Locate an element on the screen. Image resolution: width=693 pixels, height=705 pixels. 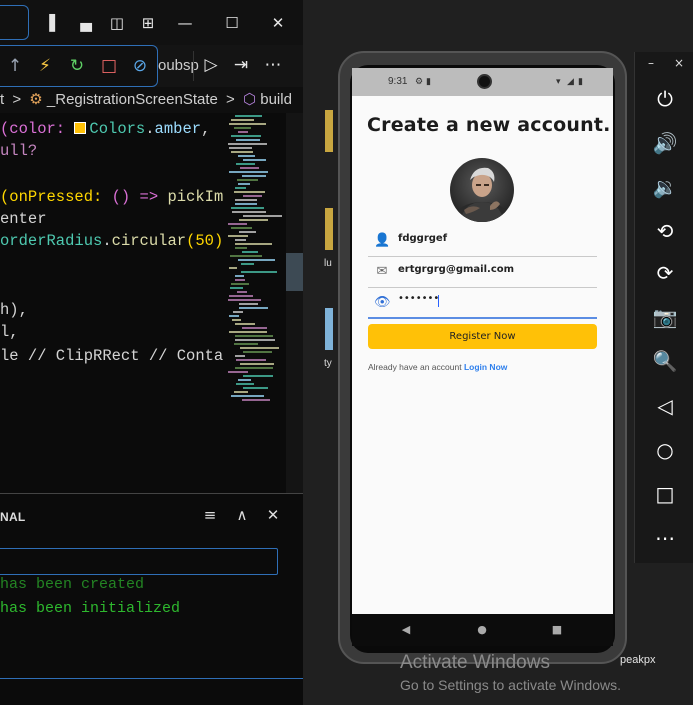
maximize-panel-icon: ∧ is located at coordinates (242, 515).